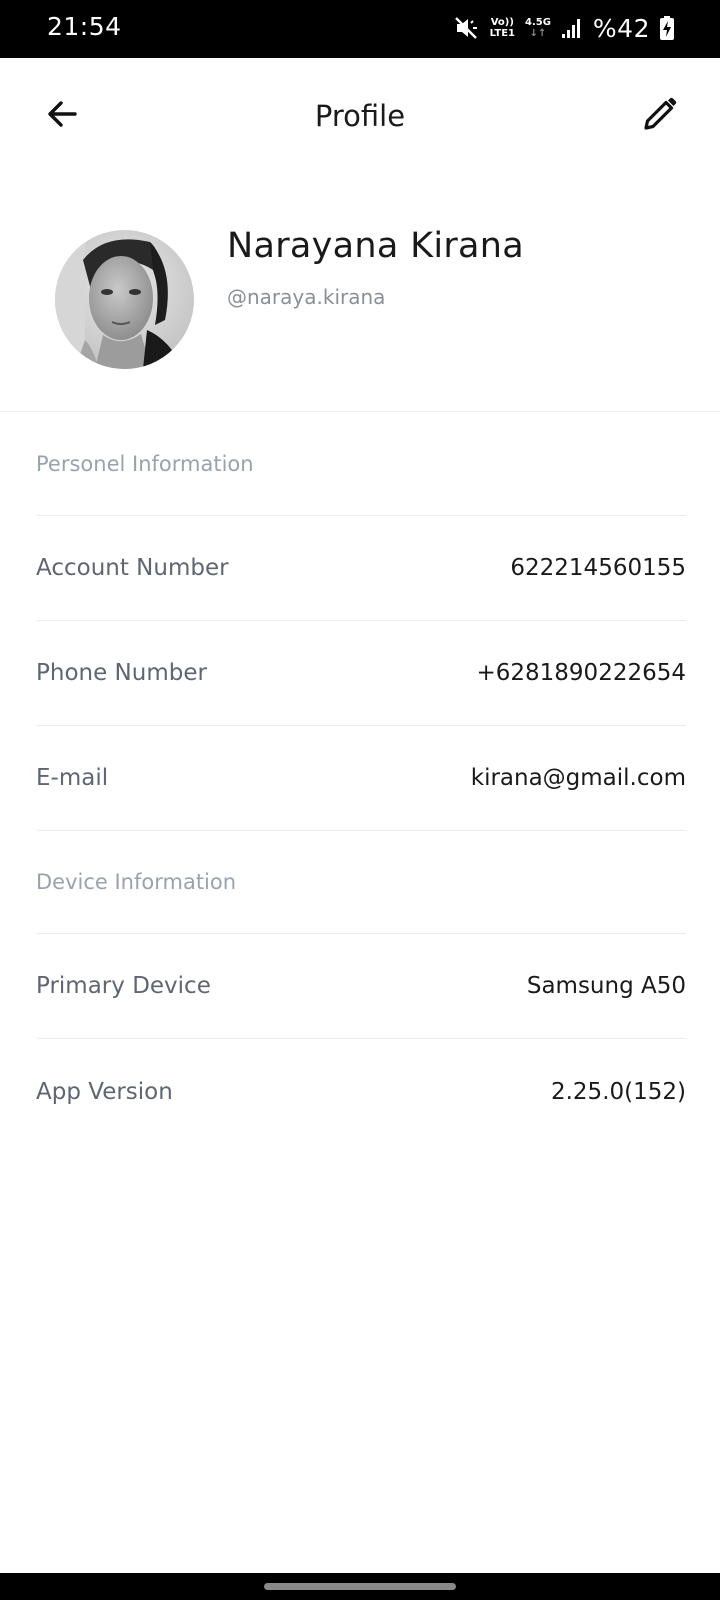 The image size is (720, 1600). I want to click on avatar, so click(124, 299).